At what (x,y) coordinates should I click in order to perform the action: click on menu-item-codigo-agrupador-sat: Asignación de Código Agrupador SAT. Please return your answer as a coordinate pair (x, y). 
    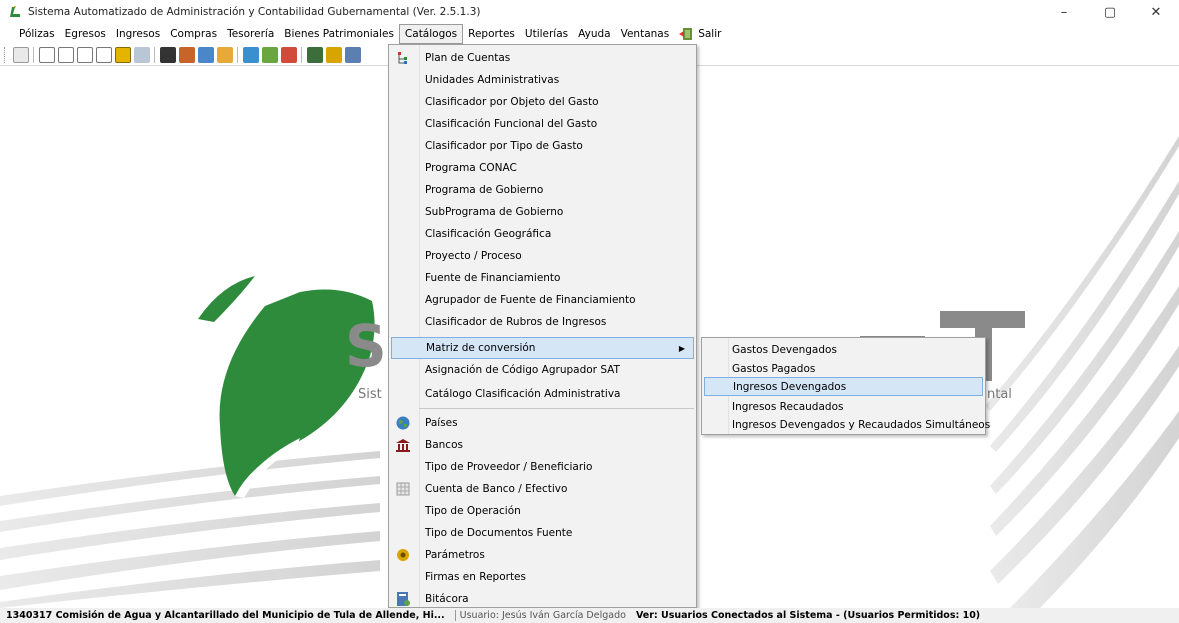
    Looking at the image, I should click on (542, 370).